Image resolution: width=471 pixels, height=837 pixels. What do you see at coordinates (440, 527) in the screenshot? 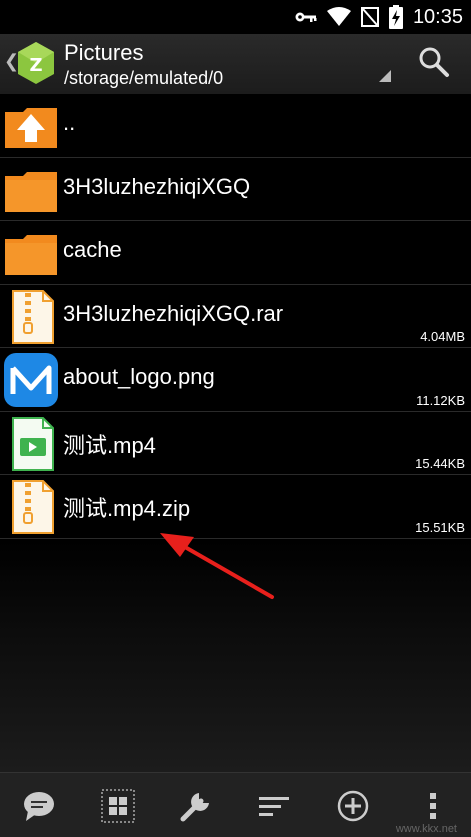
I see `file-size: 15.51KB` at bounding box center [440, 527].